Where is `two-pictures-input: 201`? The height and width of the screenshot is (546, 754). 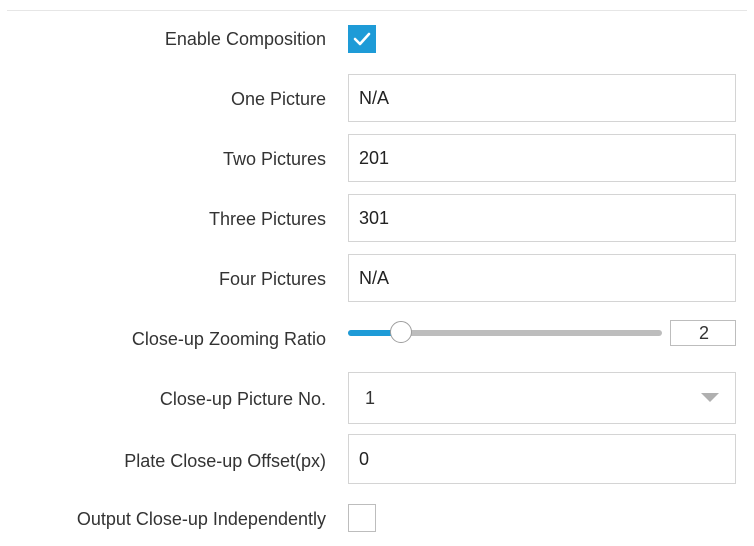
two-pictures-input: 201 is located at coordinates (542, 158).